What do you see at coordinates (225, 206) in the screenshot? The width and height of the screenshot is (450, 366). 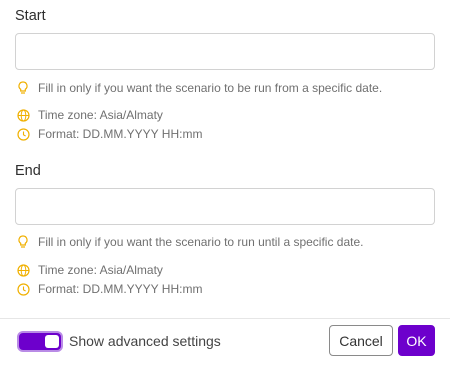 I see `end-date-input` at bounding box center [225, 206].